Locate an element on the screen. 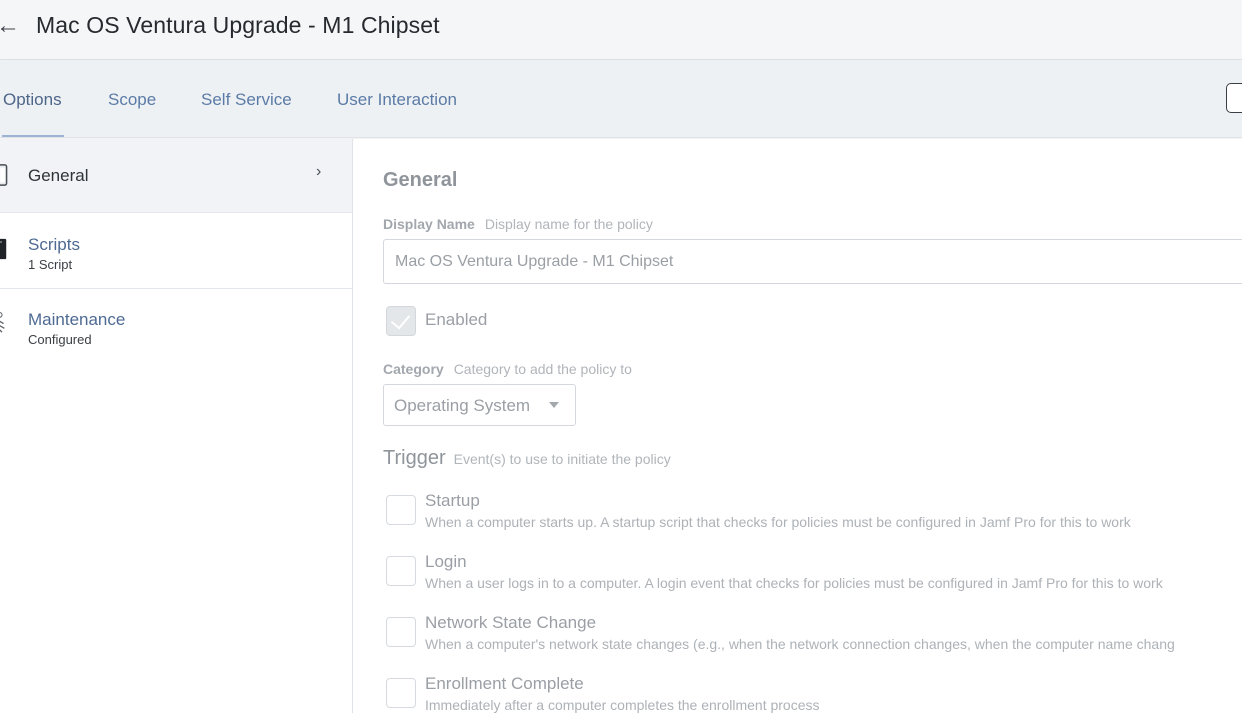  caret-down-icon is located at coordinates (554, 405).